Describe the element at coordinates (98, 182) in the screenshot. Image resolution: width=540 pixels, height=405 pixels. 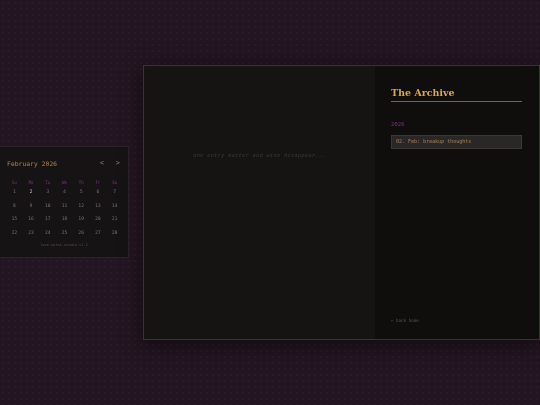
I see `weekday-label: Fr` at that location.